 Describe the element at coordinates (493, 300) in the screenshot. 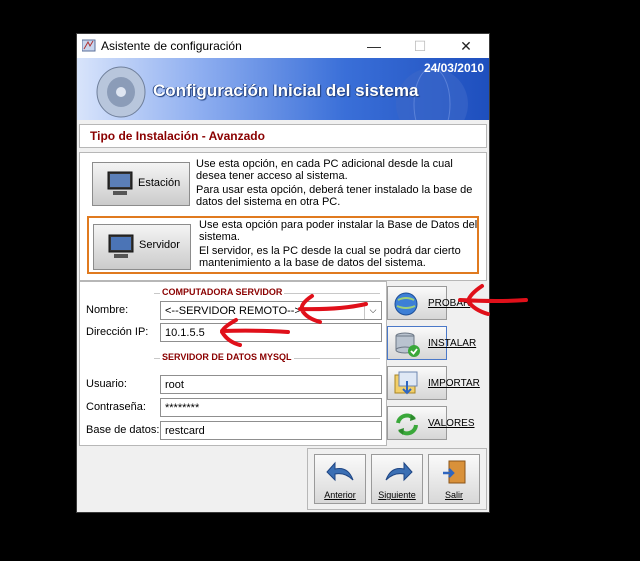

I see `annotation-arrow-test` at that location.